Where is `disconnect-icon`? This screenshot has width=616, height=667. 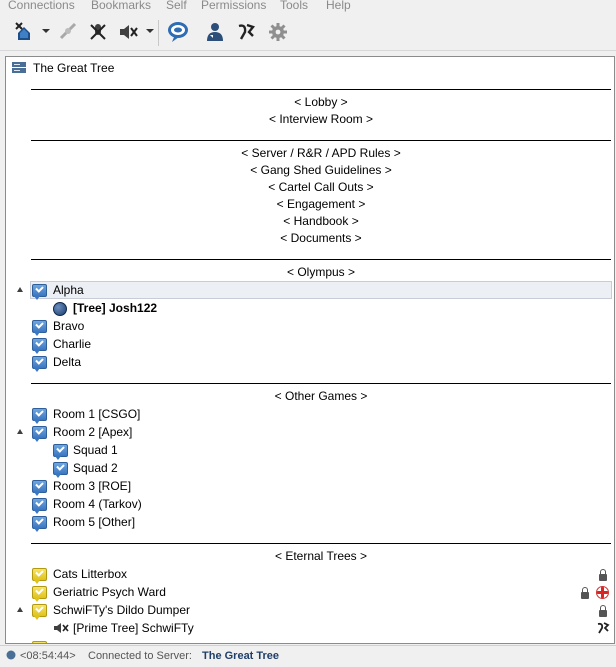 disconnect-icon is located at coordinates (22, 31).